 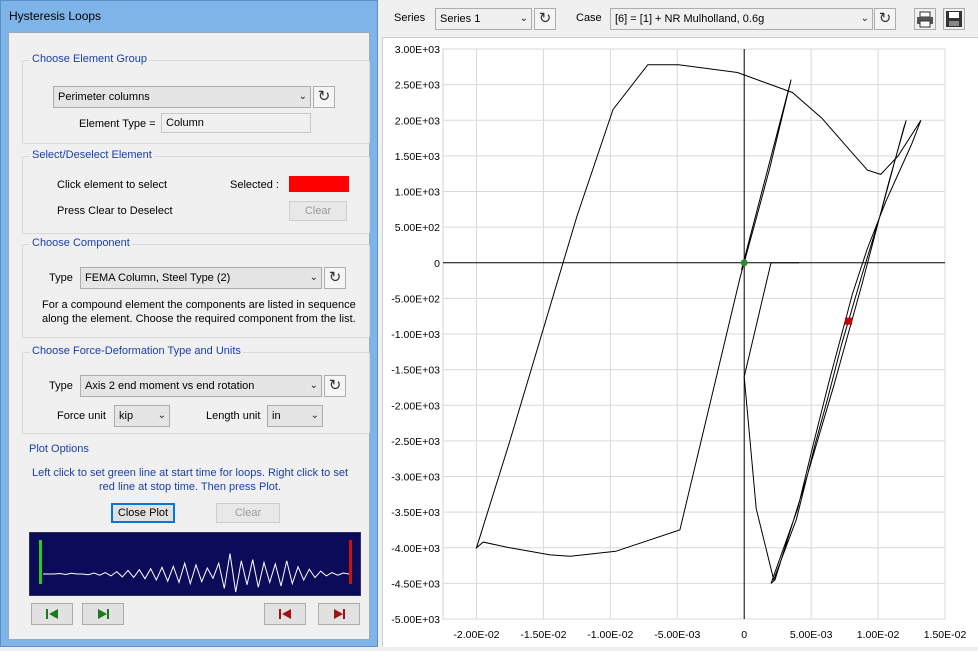 I want to click on element-group-legend: Choose Element Group, so click(x=89, y=59).